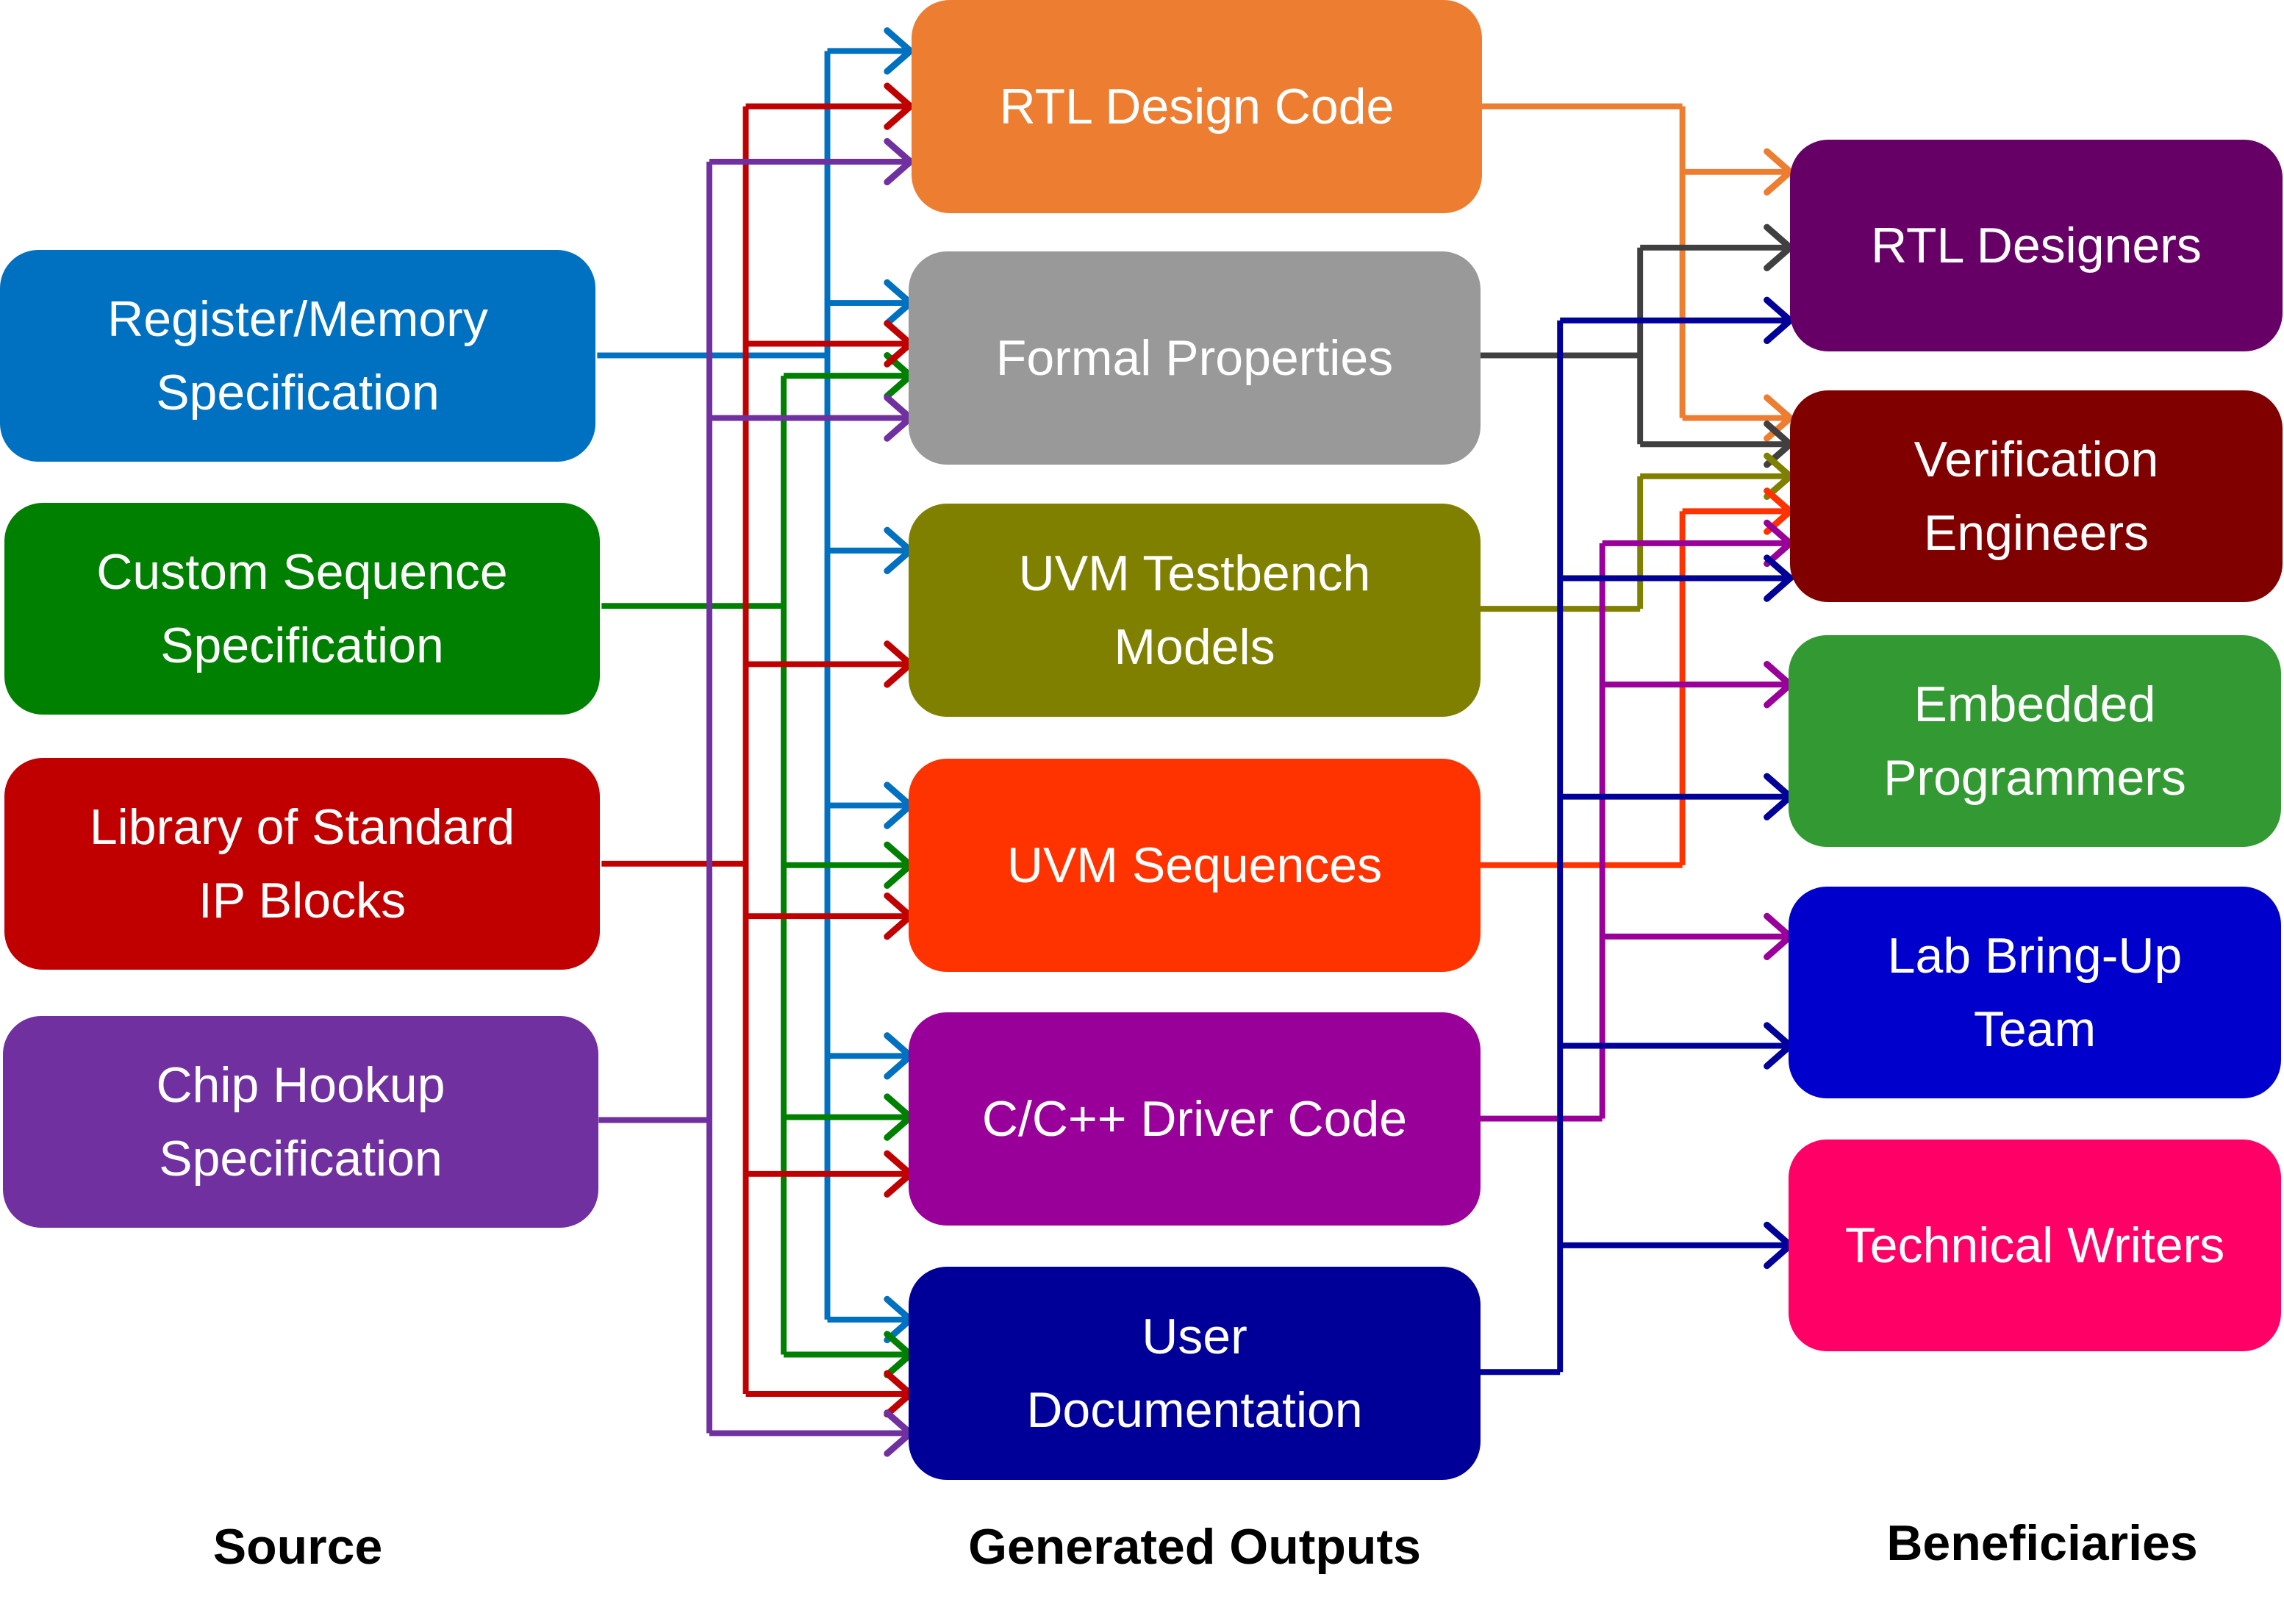  I want to click on column-label-source: Source, so click(297, 1547).